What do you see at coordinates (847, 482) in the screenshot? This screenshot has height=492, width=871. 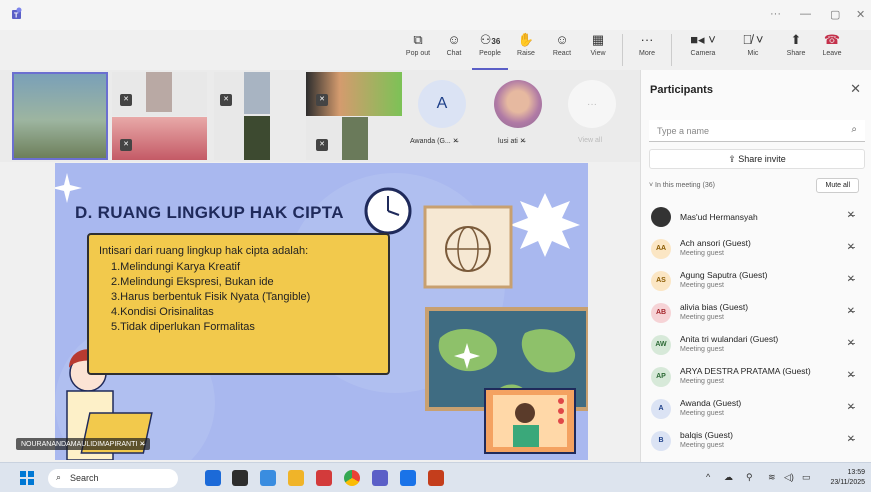 I see `clock-date: 23/11/2025` at bounding box center [847, 482].